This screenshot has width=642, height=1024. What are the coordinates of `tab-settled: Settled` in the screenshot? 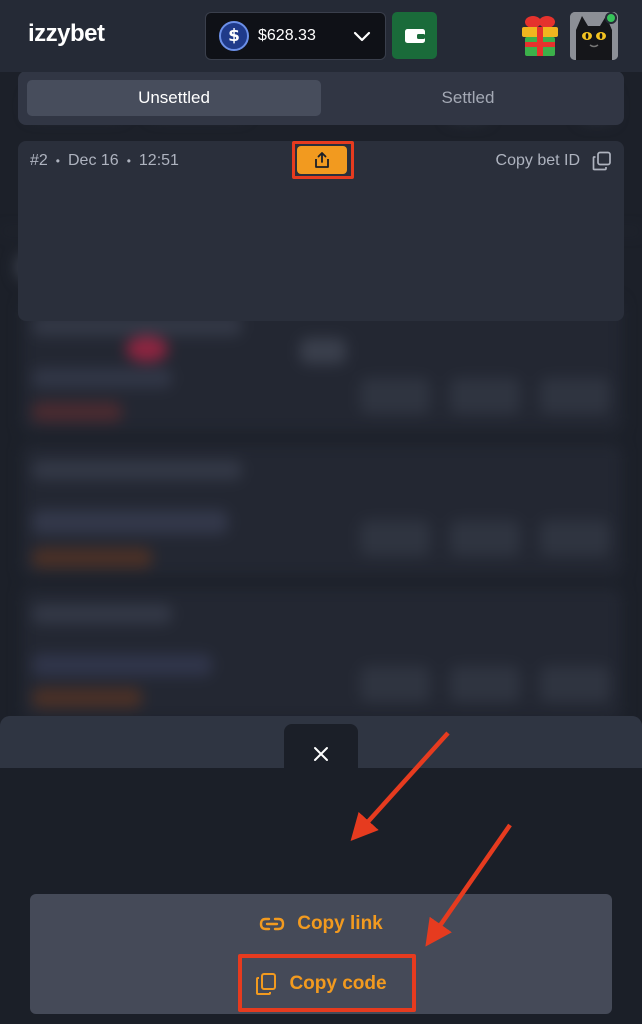 It's located at (468, 98).